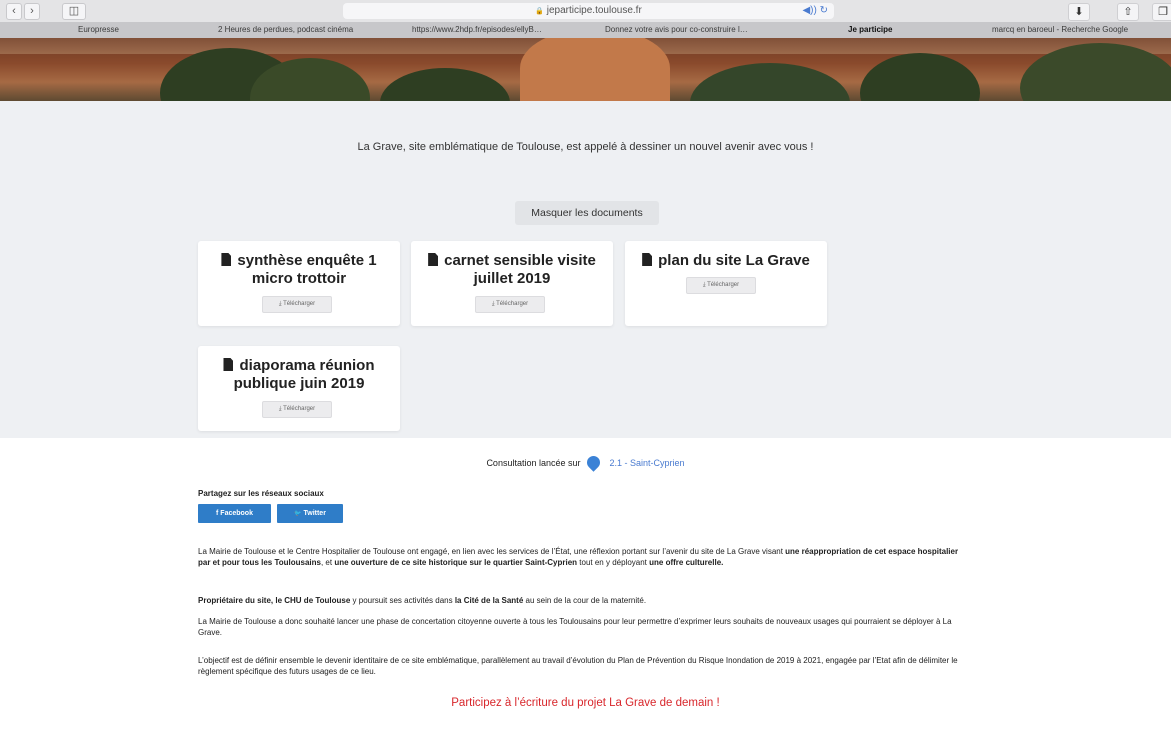  I want to click on address-bar: 🔒 jeparticipe.toulouse.fr ◀)) ↻, so click(588, 11).